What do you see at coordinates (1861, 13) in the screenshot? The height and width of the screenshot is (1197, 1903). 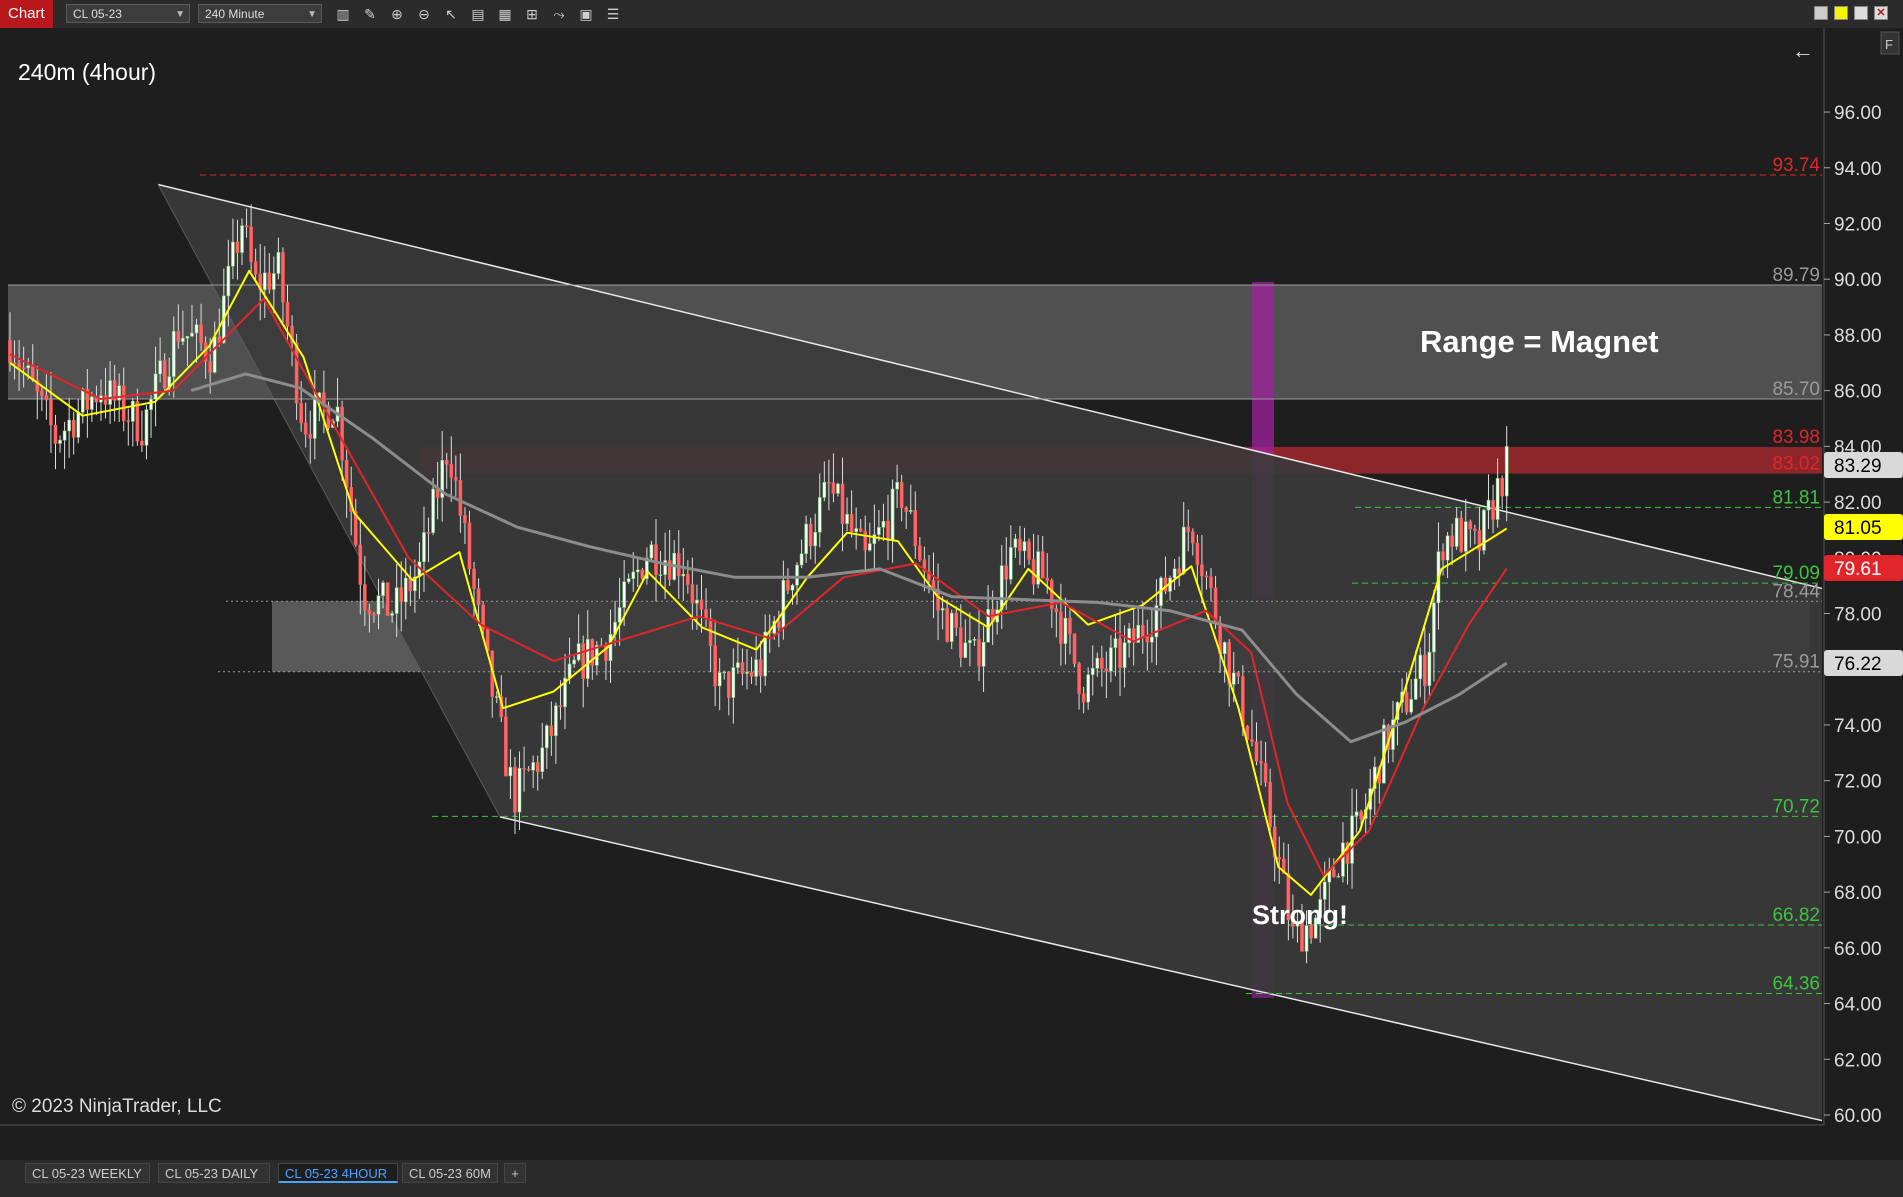 I see `maximize-icon` at bounding box center [1861, 13].